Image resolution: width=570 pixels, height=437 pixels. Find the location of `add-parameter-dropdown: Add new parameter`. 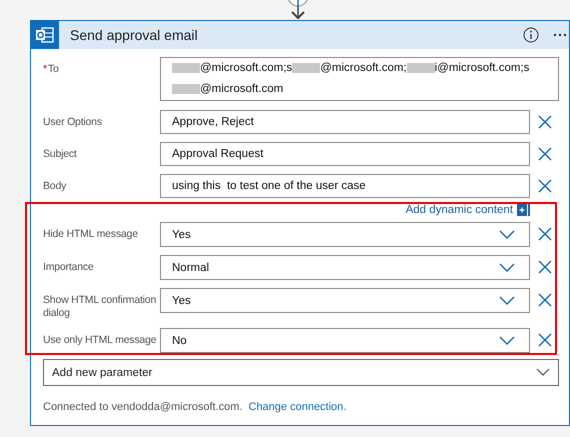

add-parameter-dropdown: Add new parameter is located at coordinates (301, 372).